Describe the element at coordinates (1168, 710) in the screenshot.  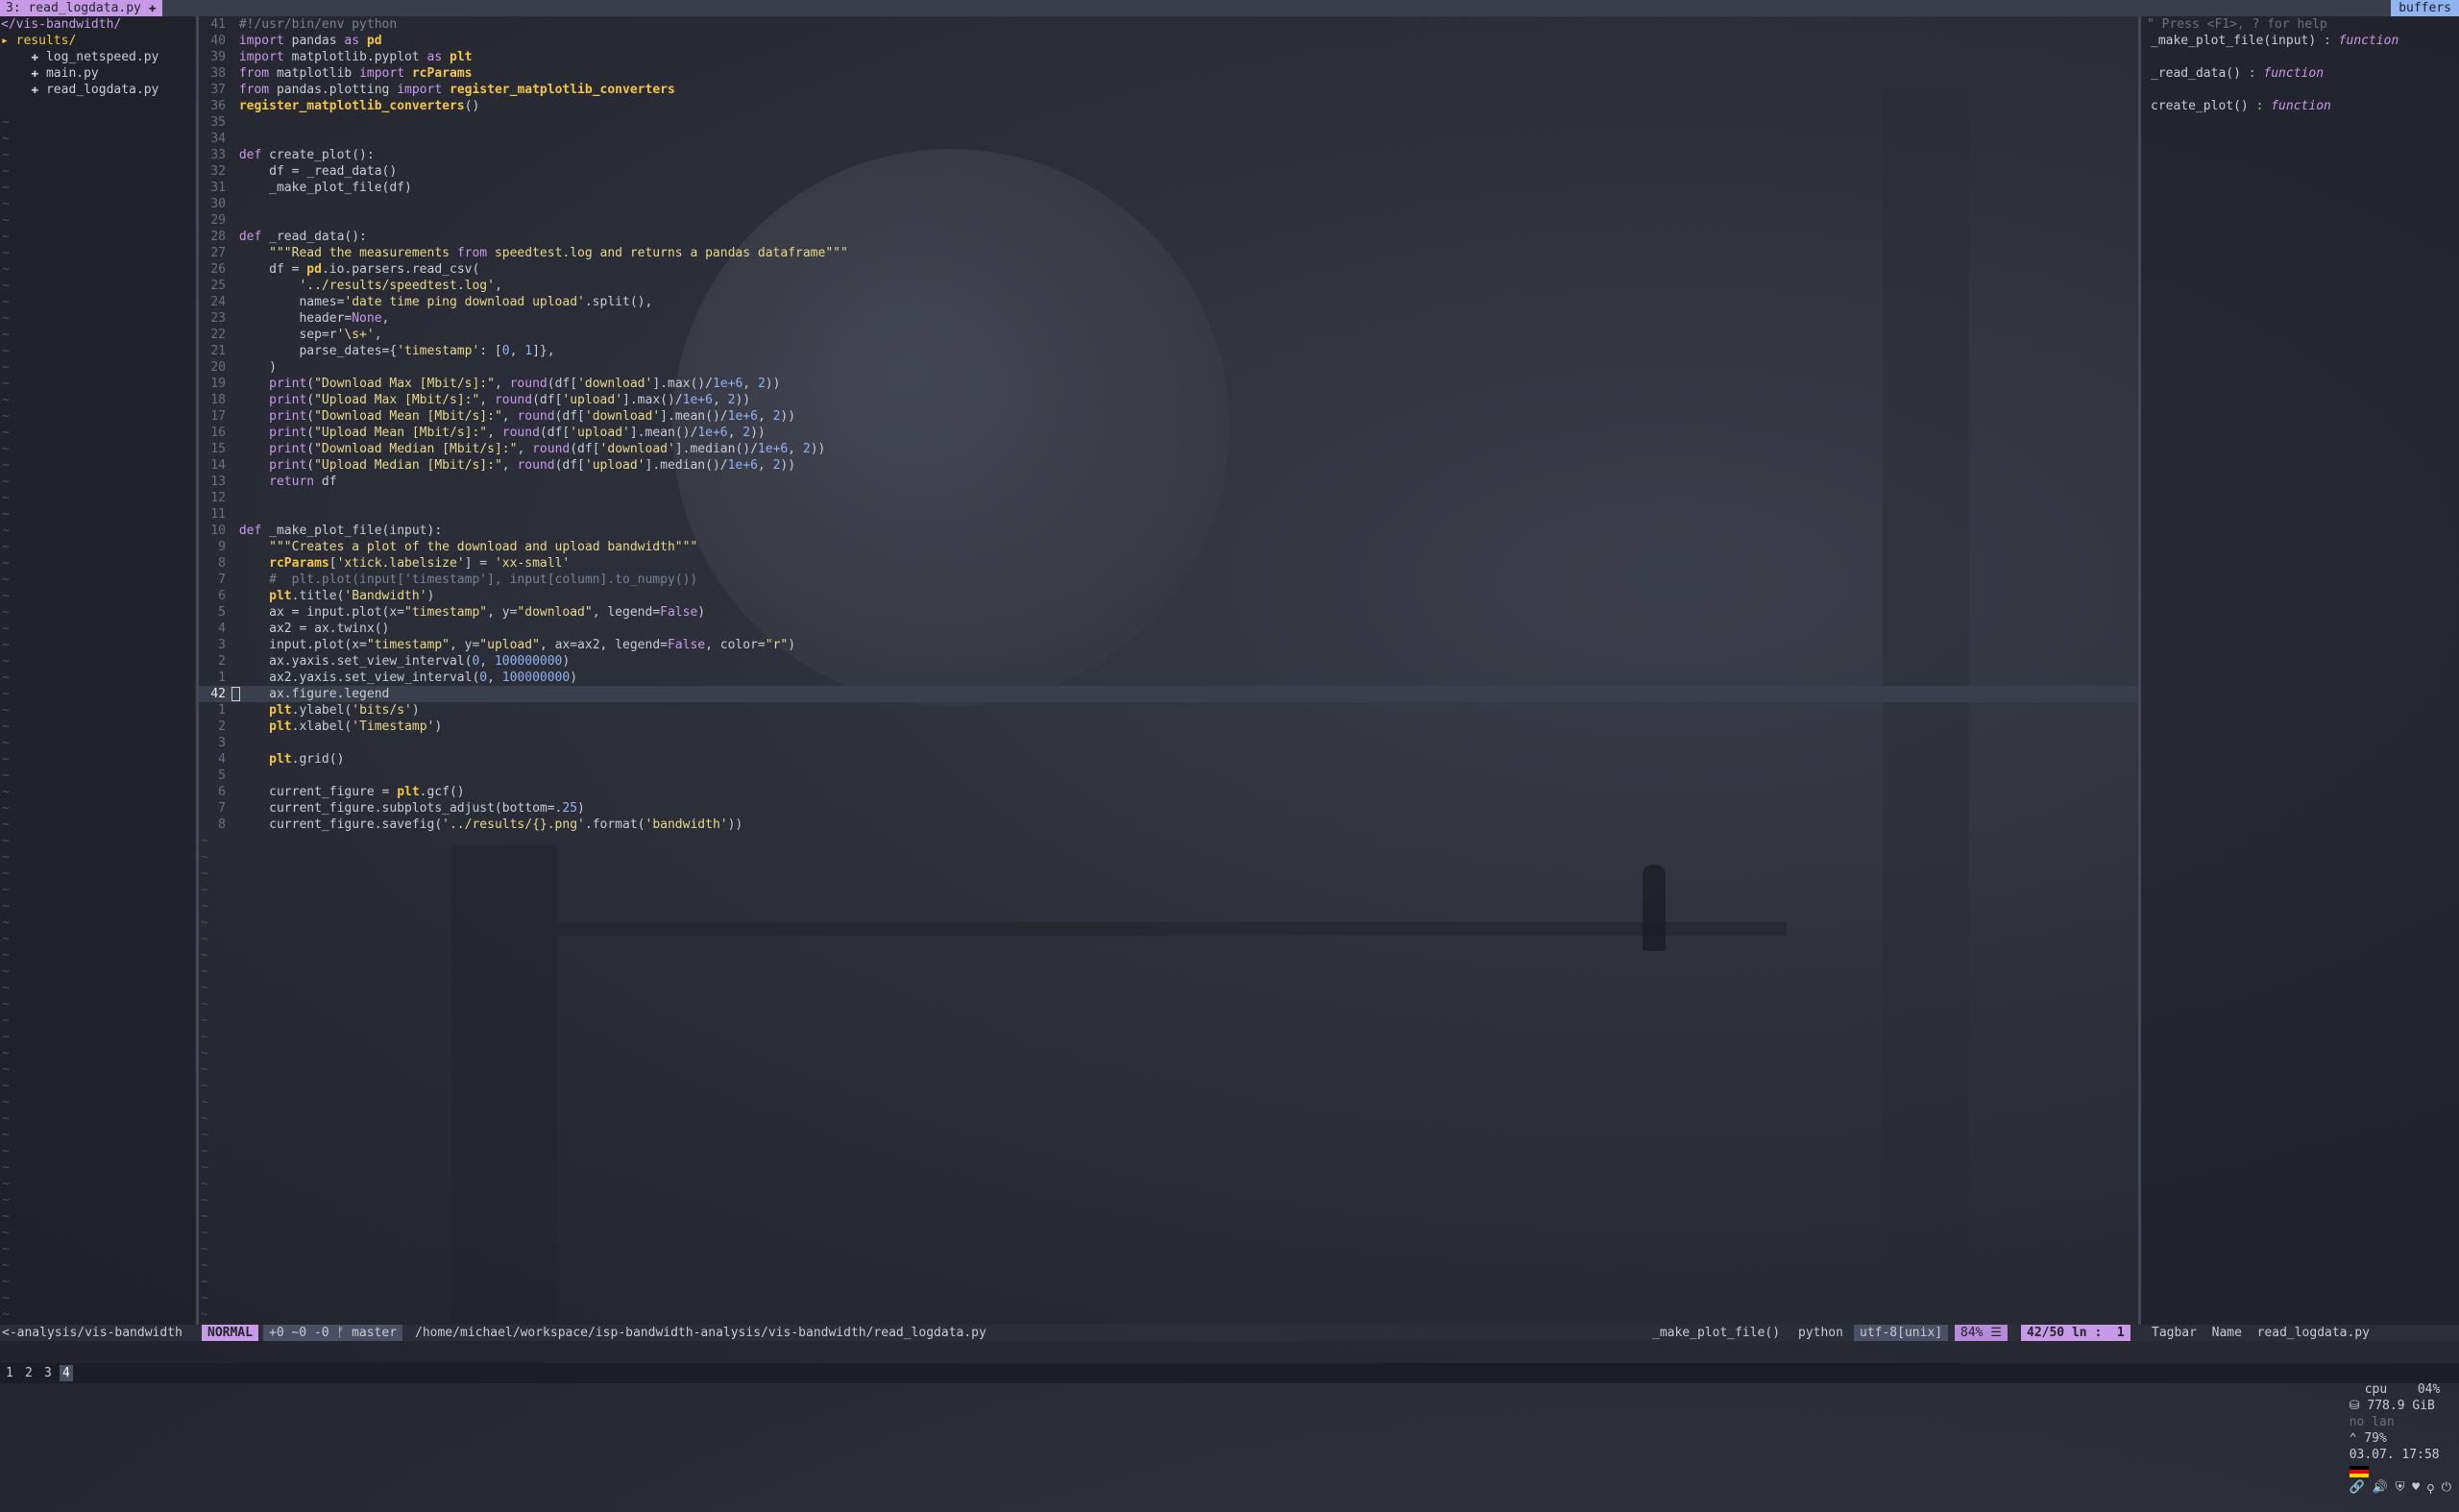
I see `code-line: 1 plt.ylabel('bits/s')` at that location.